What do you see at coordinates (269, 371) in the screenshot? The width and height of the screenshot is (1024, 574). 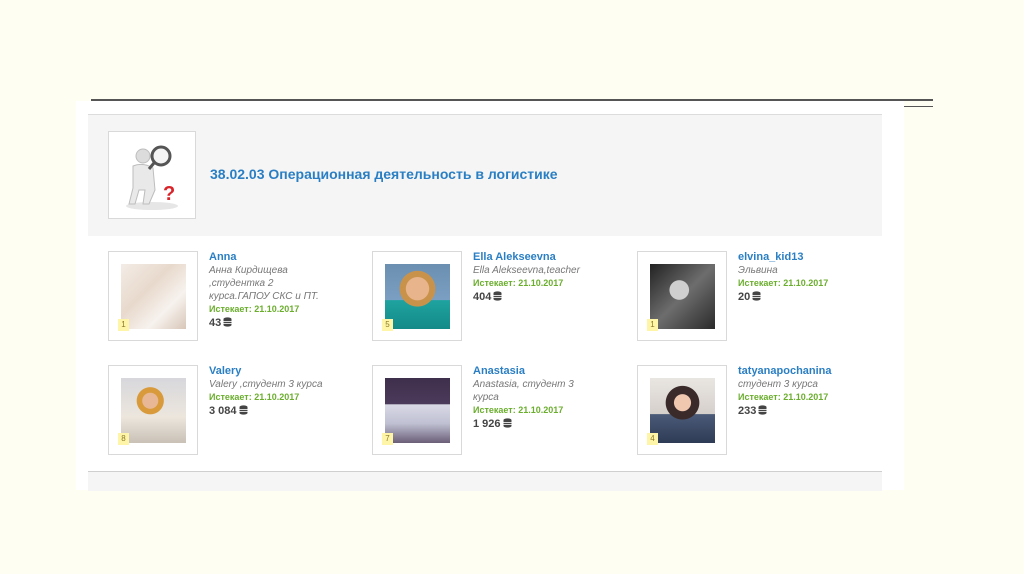 I see `user-name-link: Valery` at bounding box center [269, 371].